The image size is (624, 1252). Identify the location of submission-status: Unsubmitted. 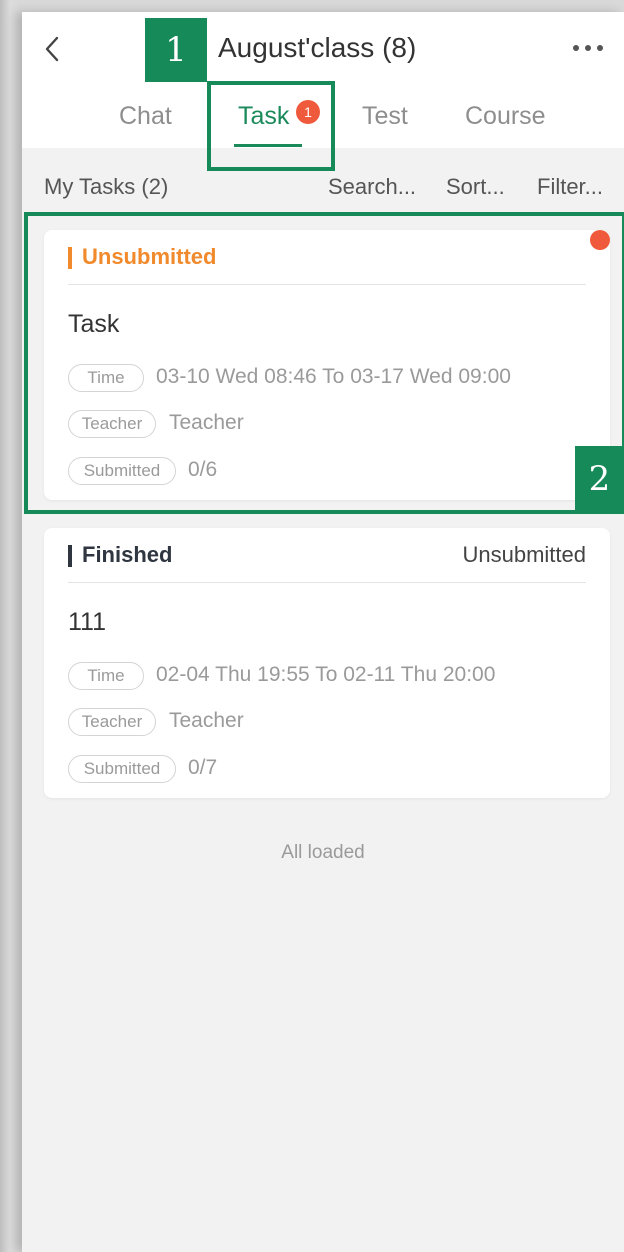
(524, 554).